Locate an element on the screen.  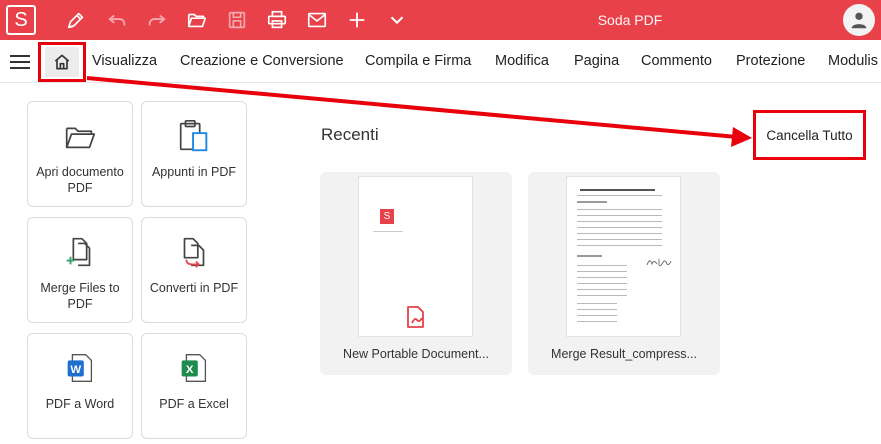
excel-icon: X is located at coordinates (194, 368).